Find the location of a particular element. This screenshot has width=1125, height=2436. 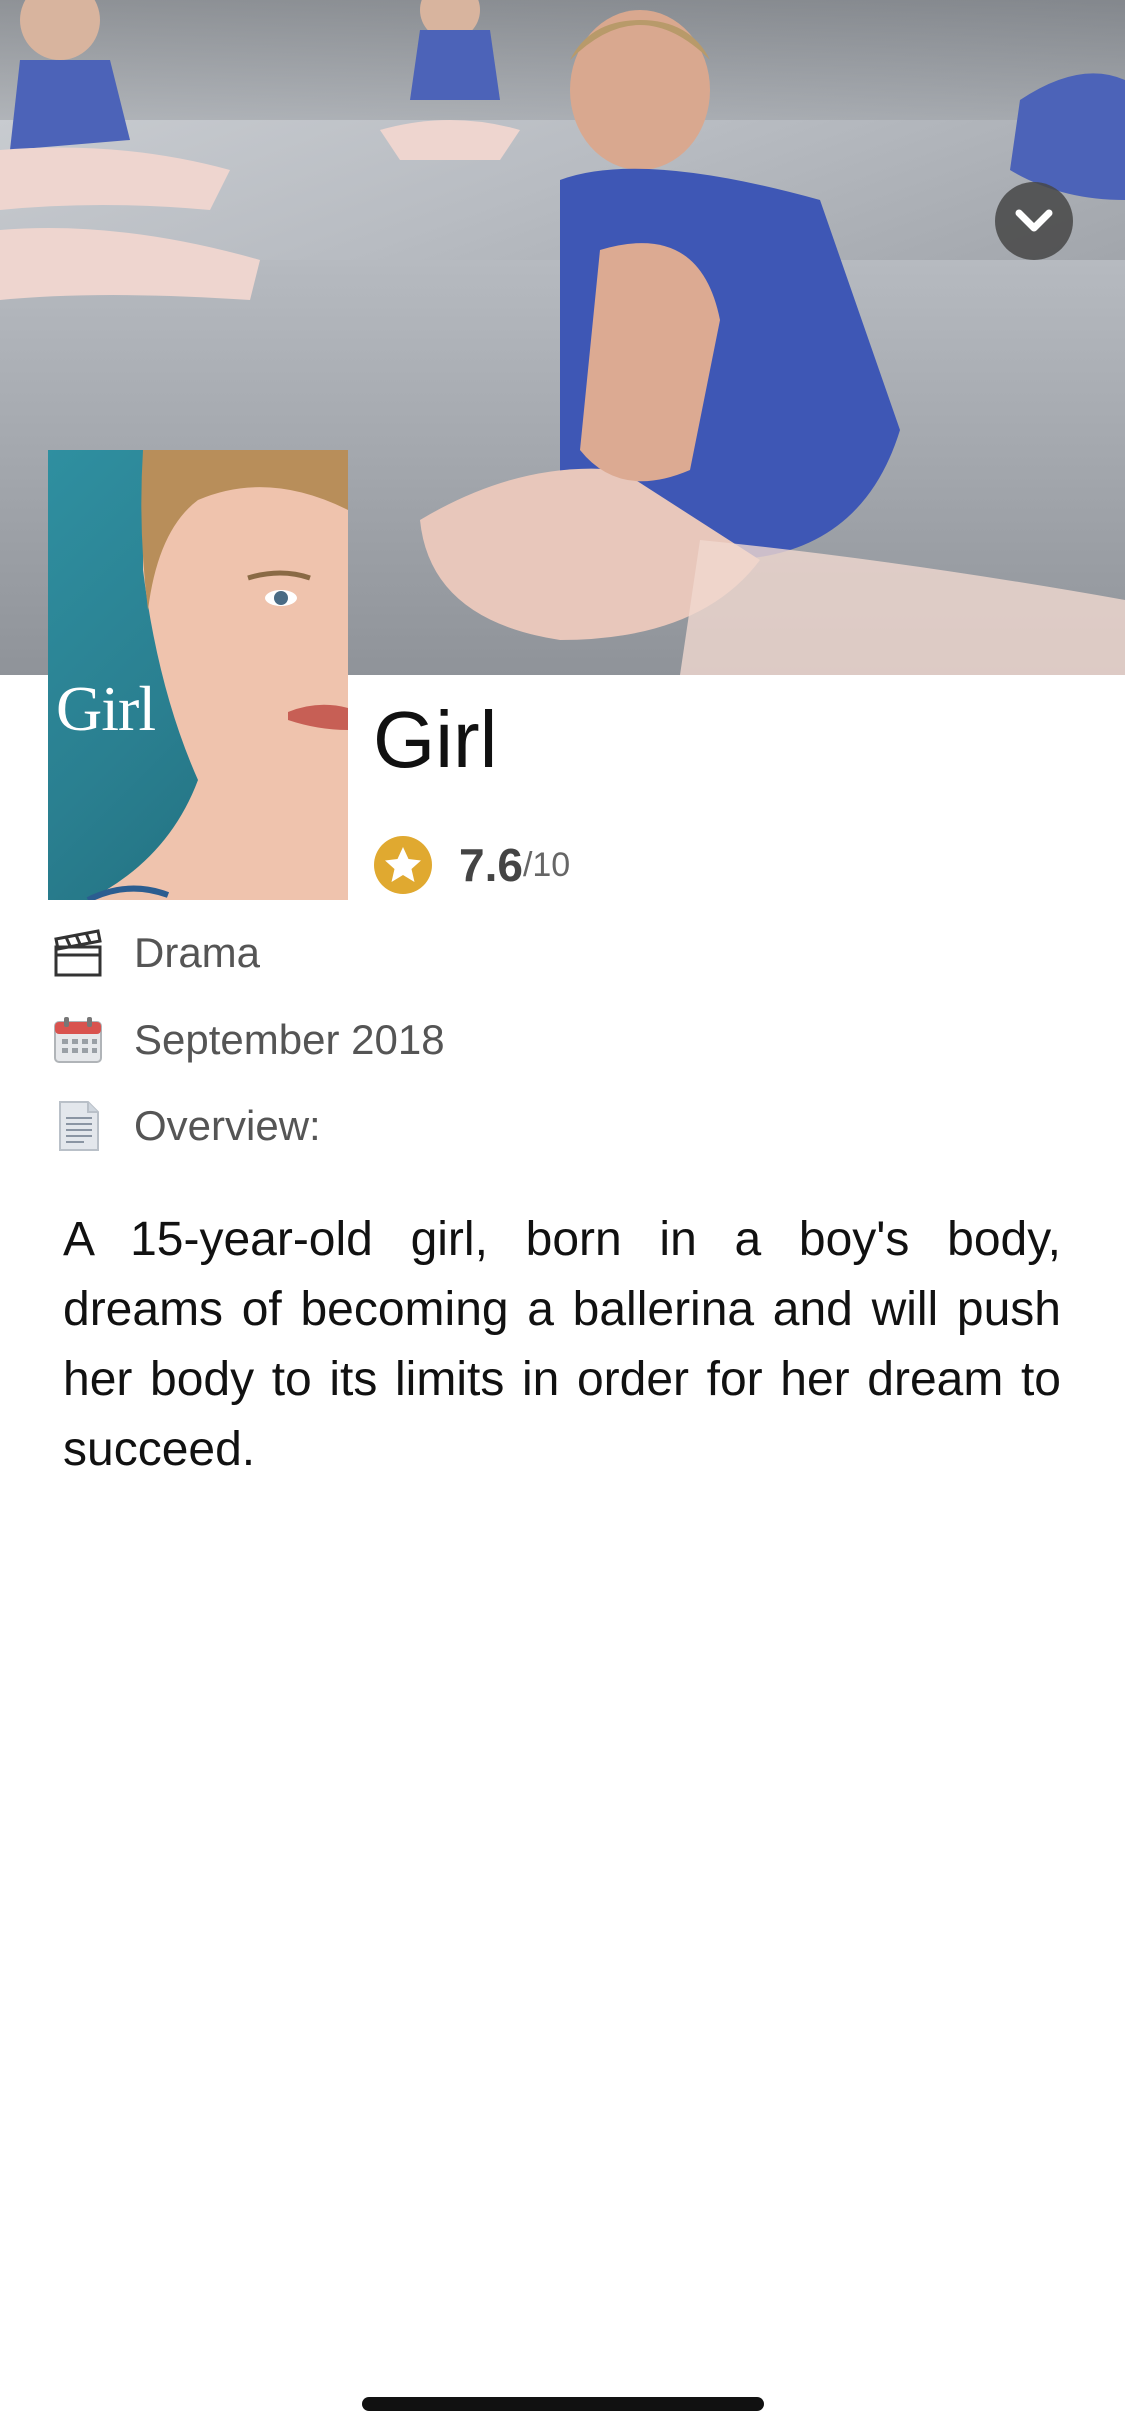

genre-label: Drama is located at coordinates (197, 952).